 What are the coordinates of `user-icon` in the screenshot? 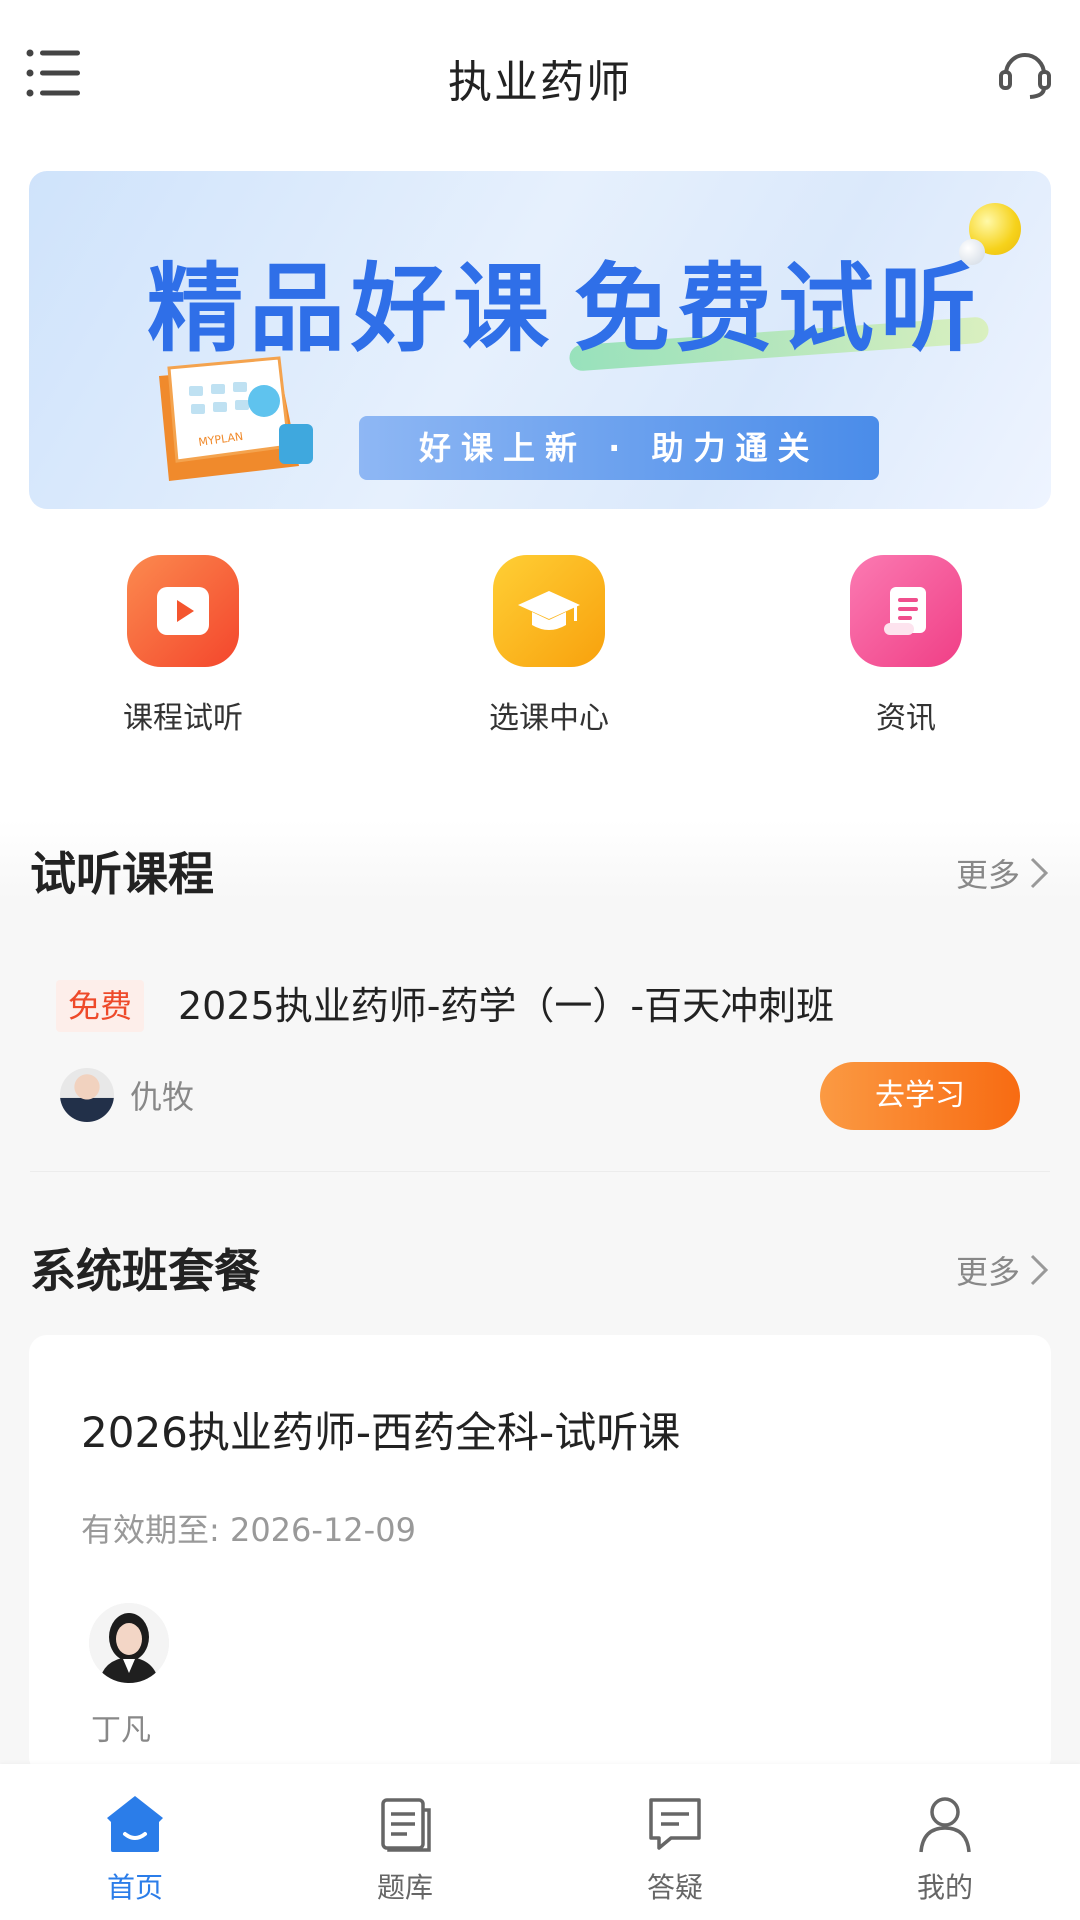 It's located at (945, 1824).